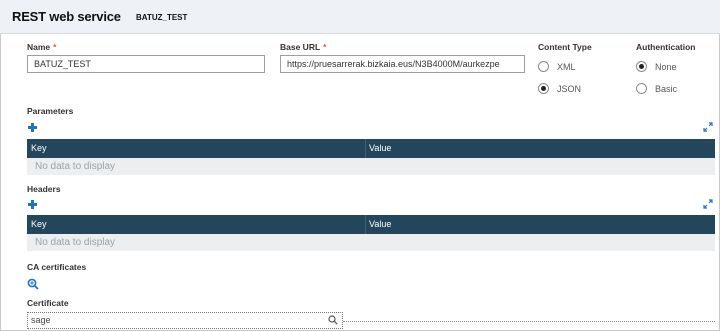 This screenshot has width=720, height=331. What do you see at coordinates (569, 88) in the screenshot?
I see `content-type-json-label: JSON` at bounding box center [569, 88].